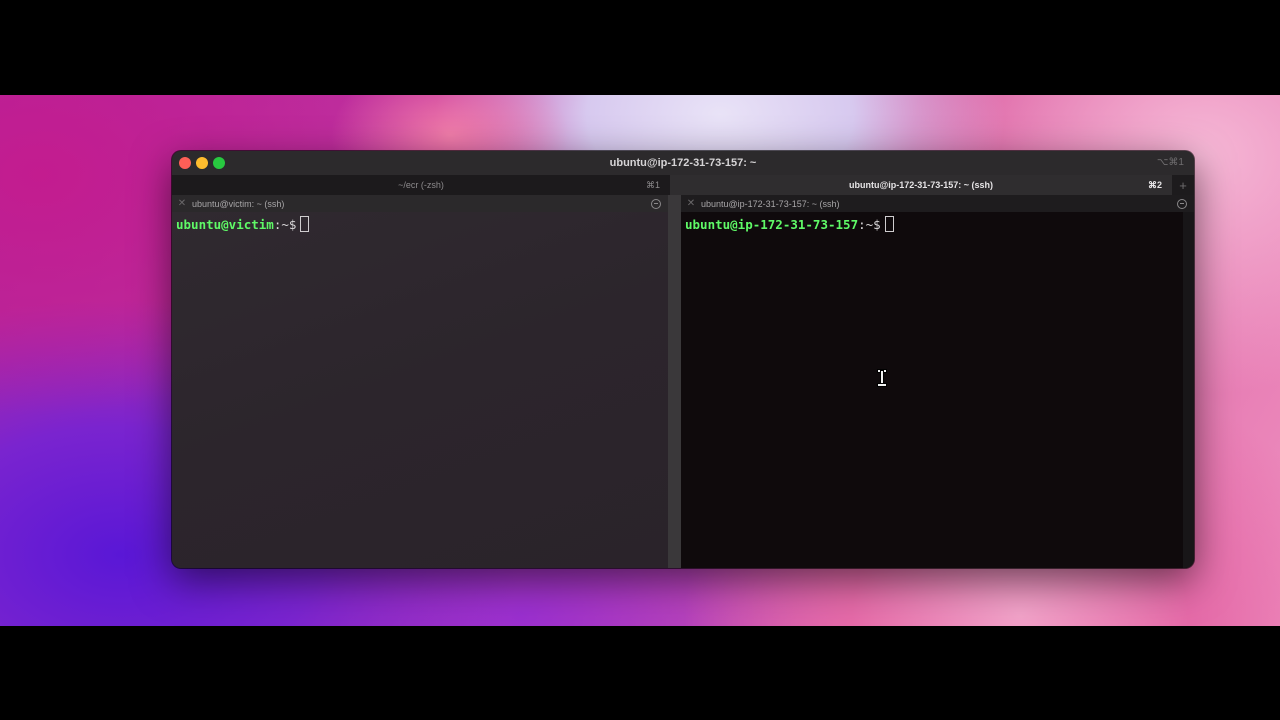 This screenshot has width=1280, height=720. Describe the element at coordinates (640, 47) in the screenshot. I see `letterbox-top` at that location.